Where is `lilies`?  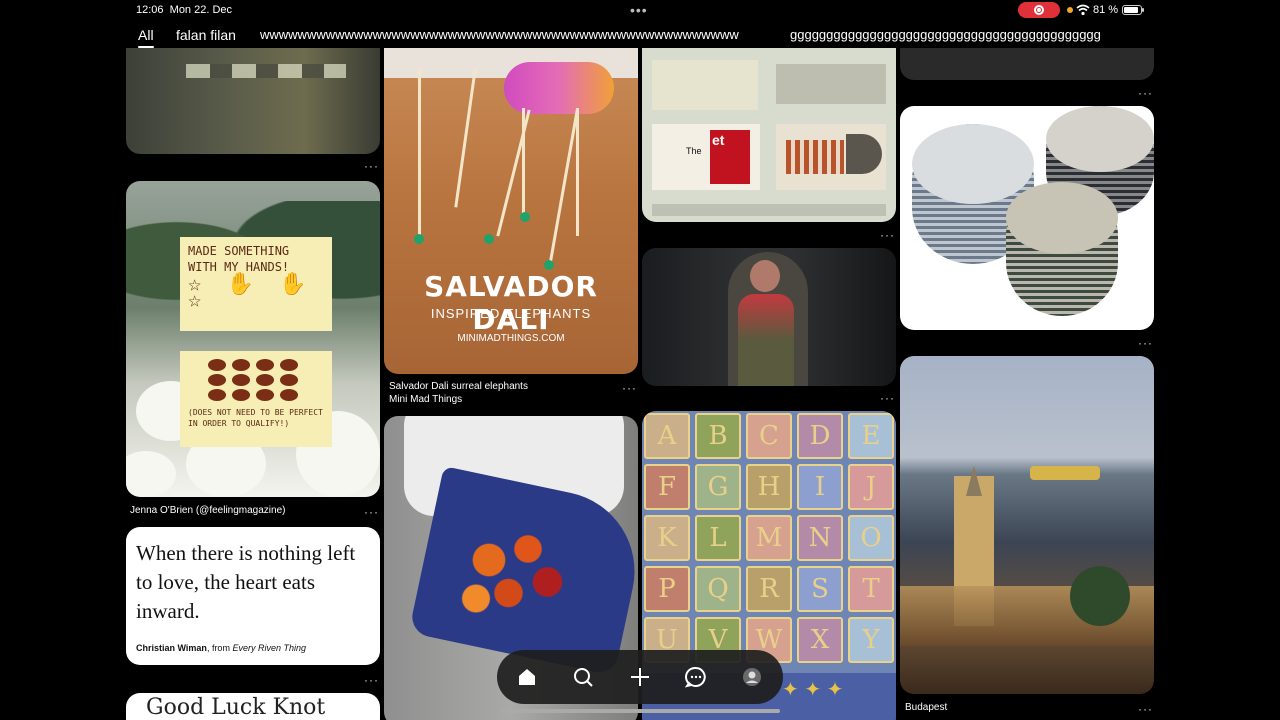 lilies is located at coordinates (515, 571).